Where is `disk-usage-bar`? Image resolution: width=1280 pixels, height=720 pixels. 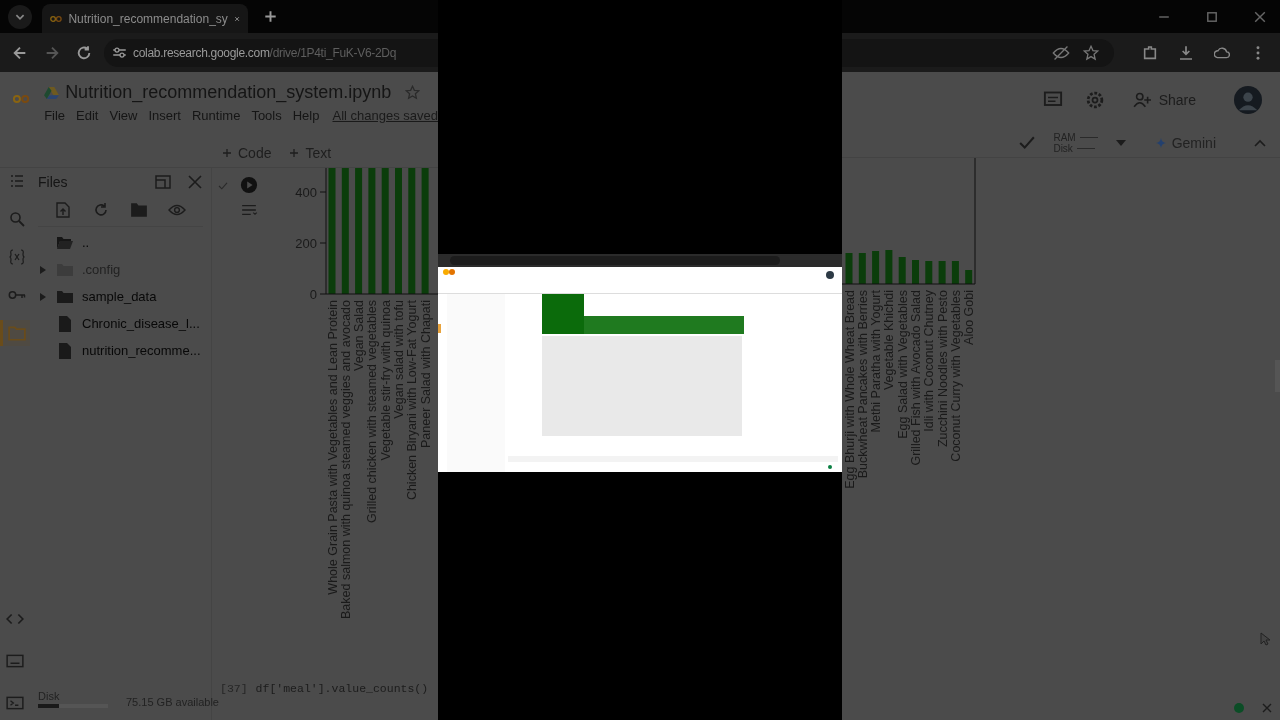
disk-usage-bar is located at coordinates (73, 706).